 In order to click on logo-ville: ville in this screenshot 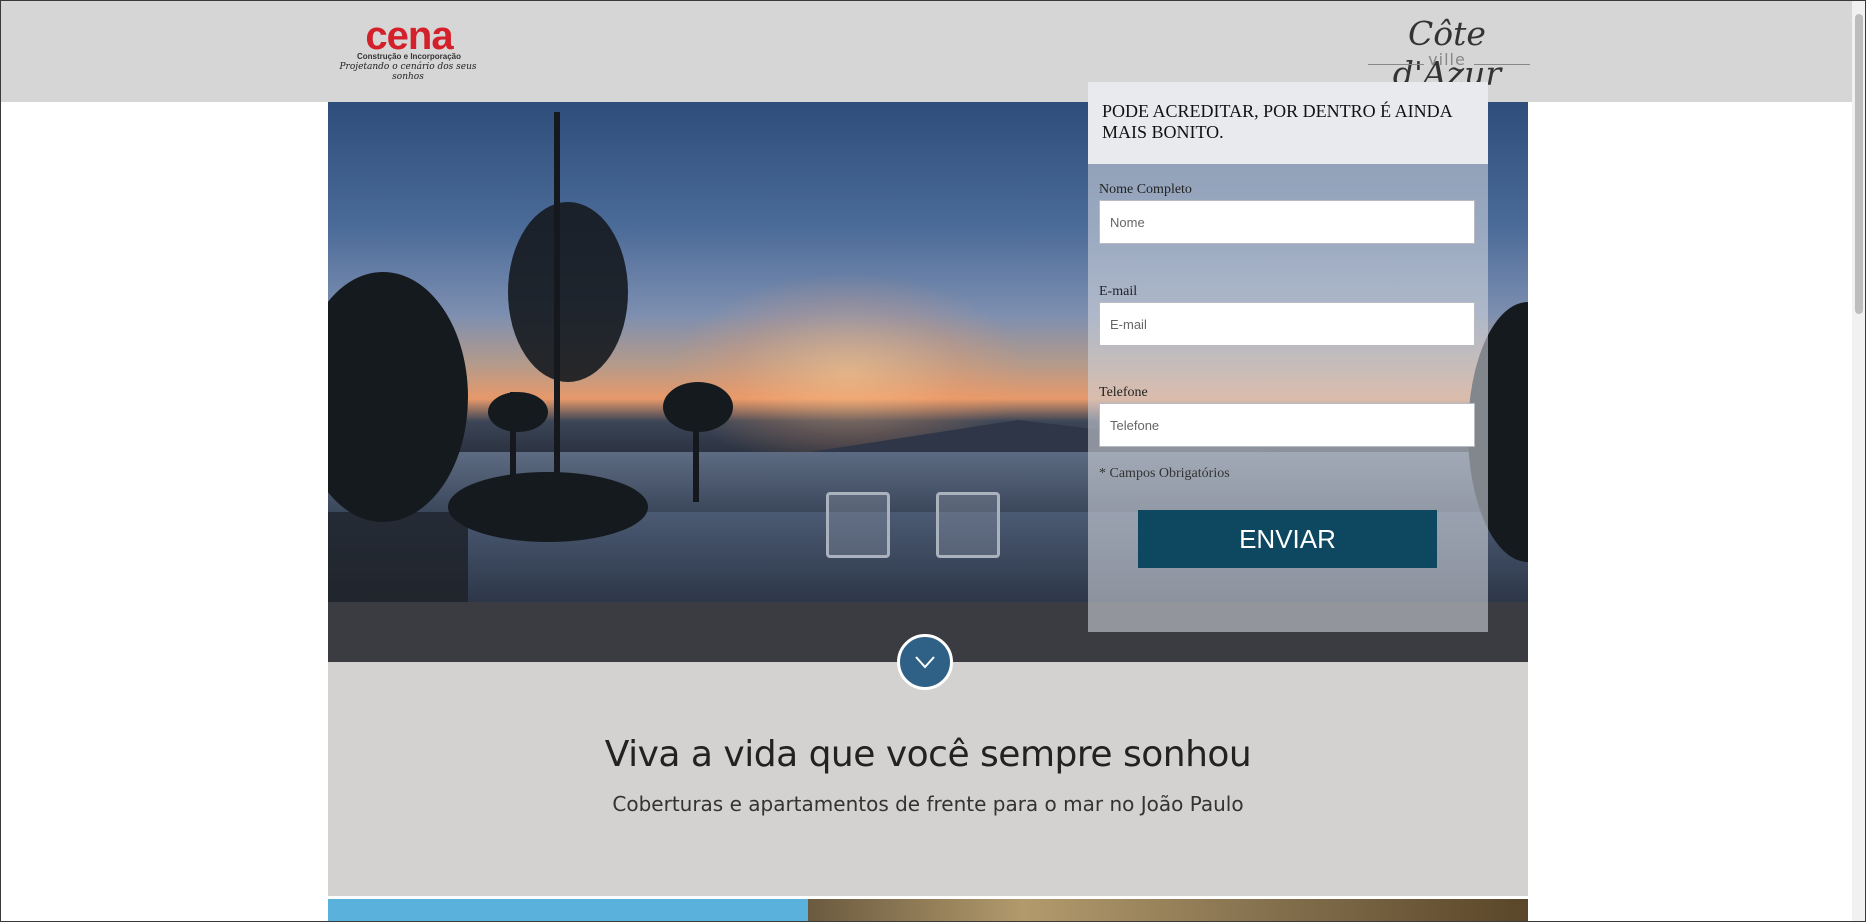, I will do `click(1447, 59)`.